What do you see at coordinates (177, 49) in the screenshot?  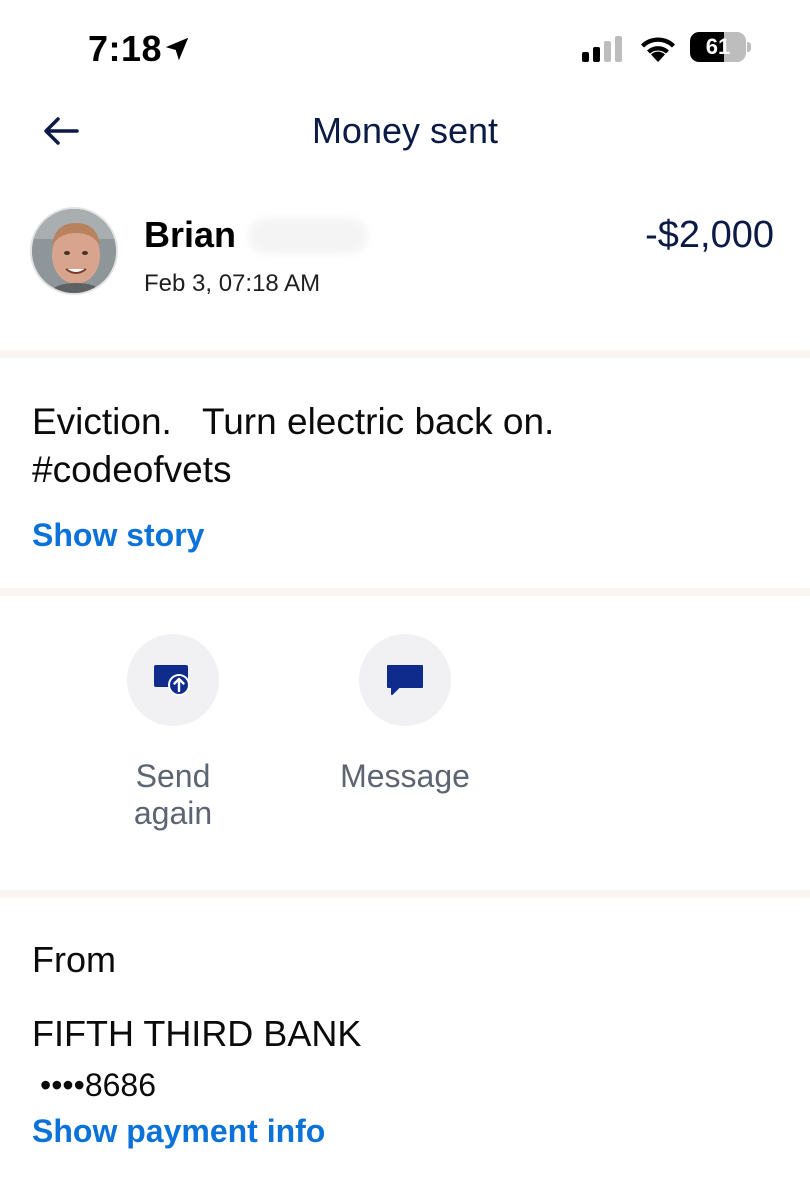 I see `location-arrow-icon` at bounding box center [177, 49].